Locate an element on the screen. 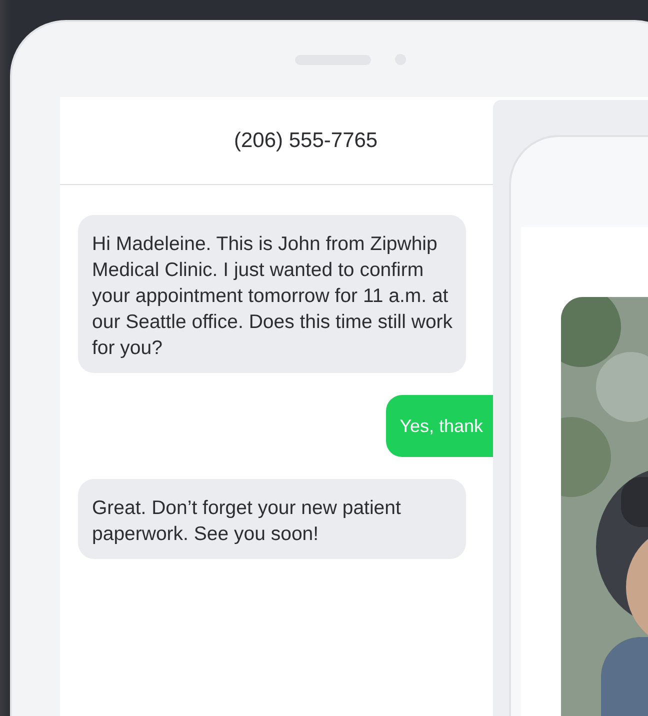 This screenshot has height=716, width=648. contact-number: (206) 555-7765 is located at coordinates (306, 140).